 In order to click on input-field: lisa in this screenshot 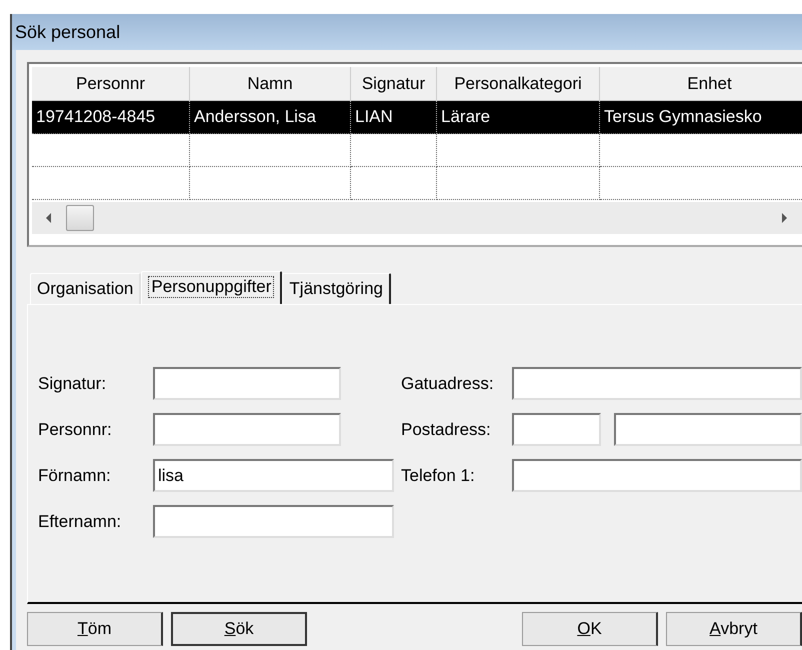, I will do `click(273, 475)`.